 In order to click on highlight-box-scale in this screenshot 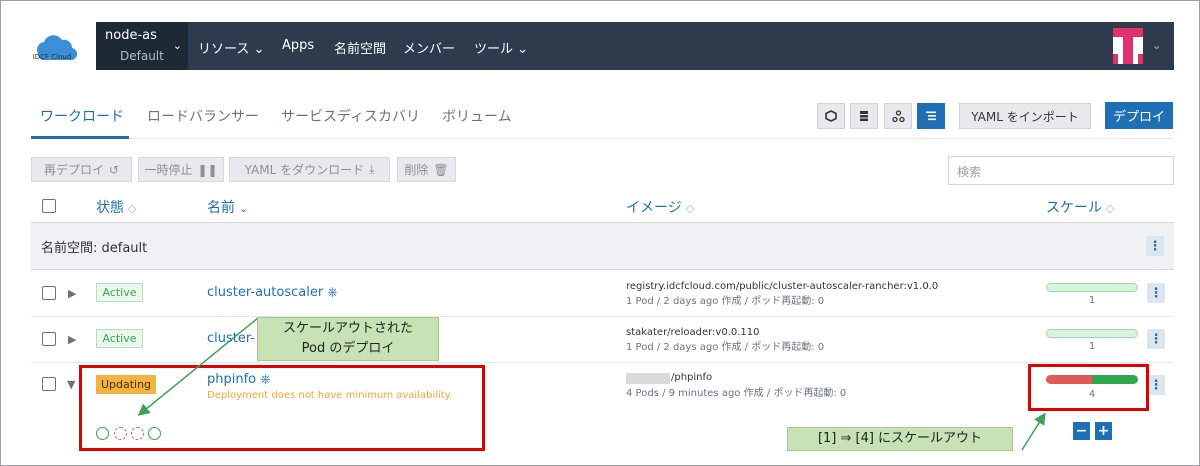, I will do `click(1088, 387)`.